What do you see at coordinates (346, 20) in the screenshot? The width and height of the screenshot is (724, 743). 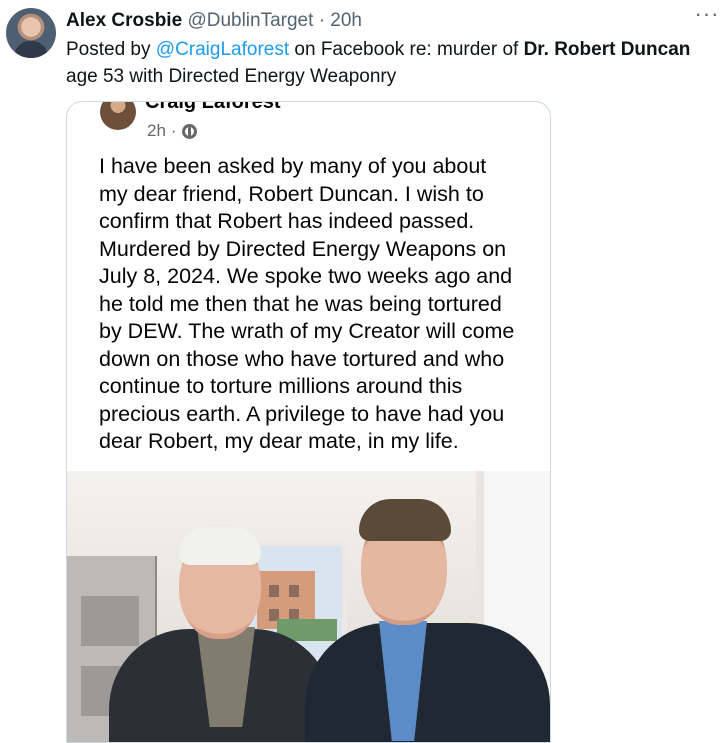 I see `timestamp: 20h` at bounding box center [346, 20].